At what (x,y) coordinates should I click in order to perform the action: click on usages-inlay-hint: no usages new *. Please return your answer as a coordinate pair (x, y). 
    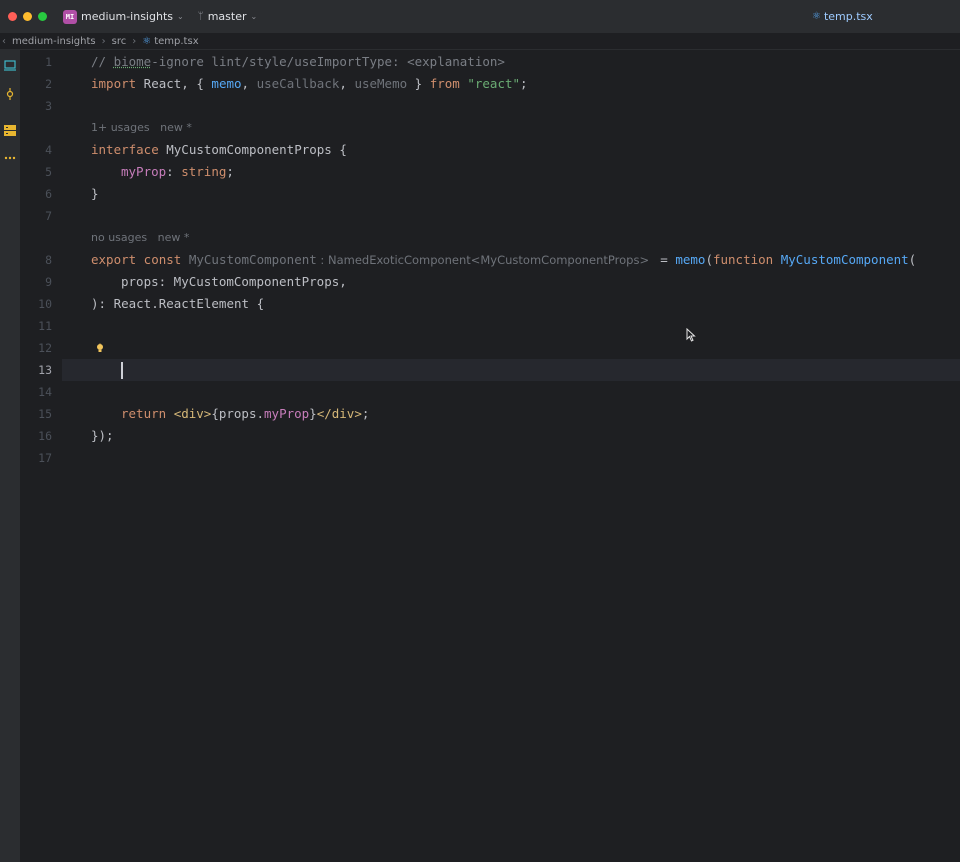
    Looking at the image, I should click on (140, 238).